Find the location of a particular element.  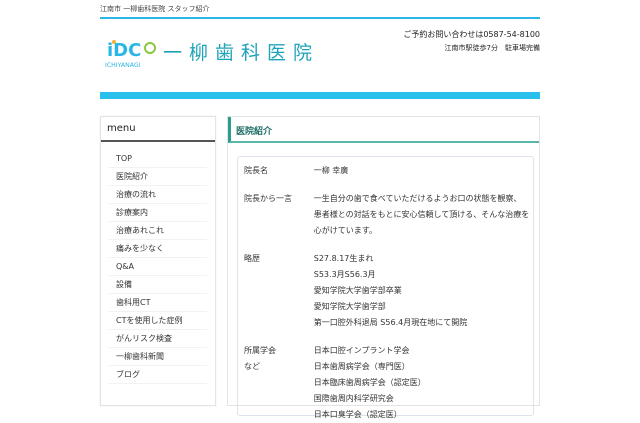

value-line: 国際歯周内科学研究会 is located at coordinates (353, 398).